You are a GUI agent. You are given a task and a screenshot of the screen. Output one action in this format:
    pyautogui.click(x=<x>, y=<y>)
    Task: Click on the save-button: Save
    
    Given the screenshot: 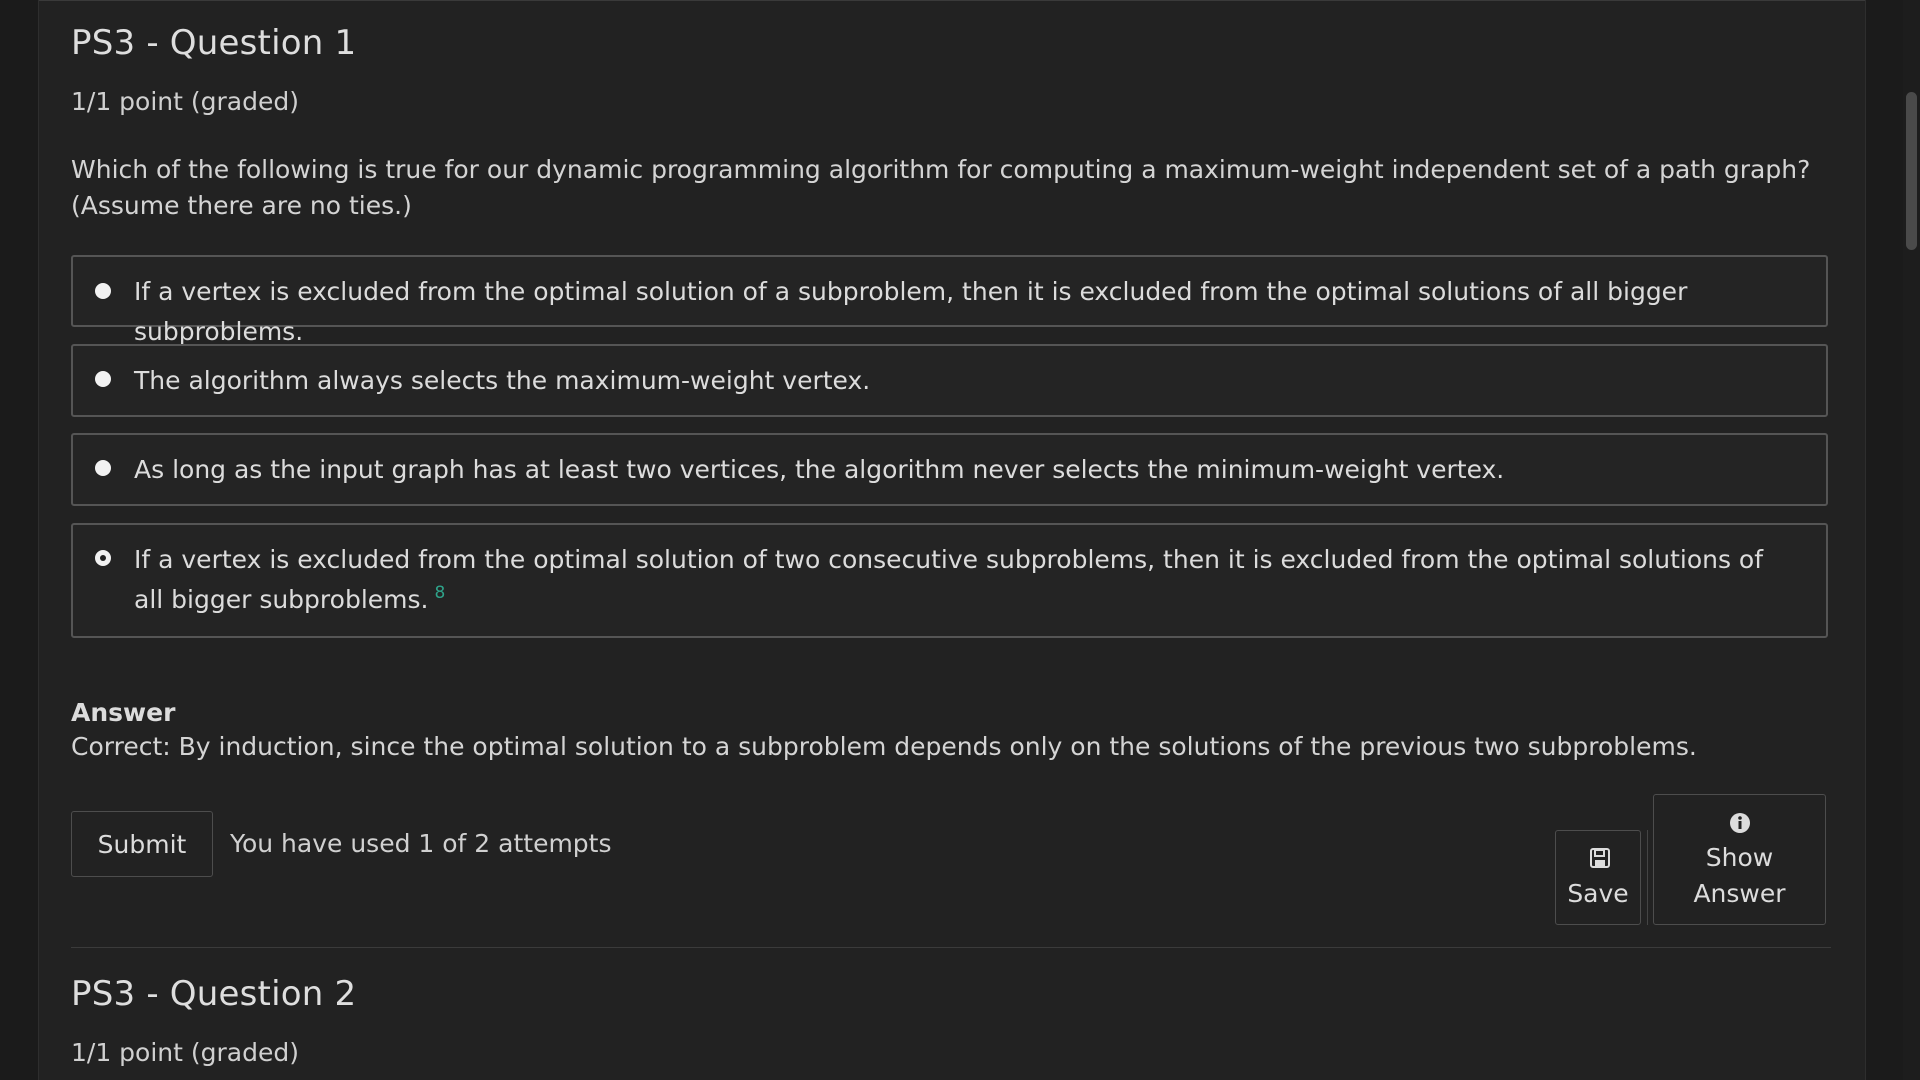 What is the action you would take?
    pyautogui.click(x=1598, y=877)
    